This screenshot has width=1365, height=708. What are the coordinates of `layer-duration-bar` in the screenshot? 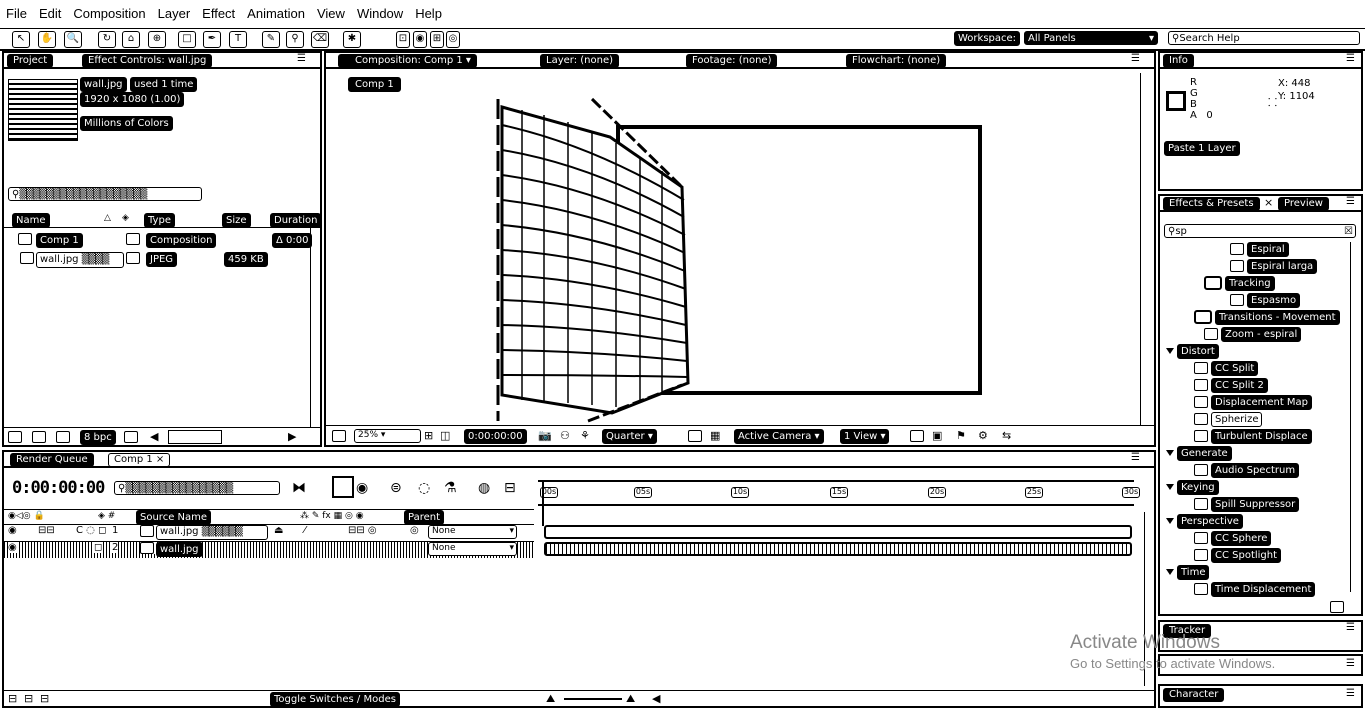 It's located at (838, 549).